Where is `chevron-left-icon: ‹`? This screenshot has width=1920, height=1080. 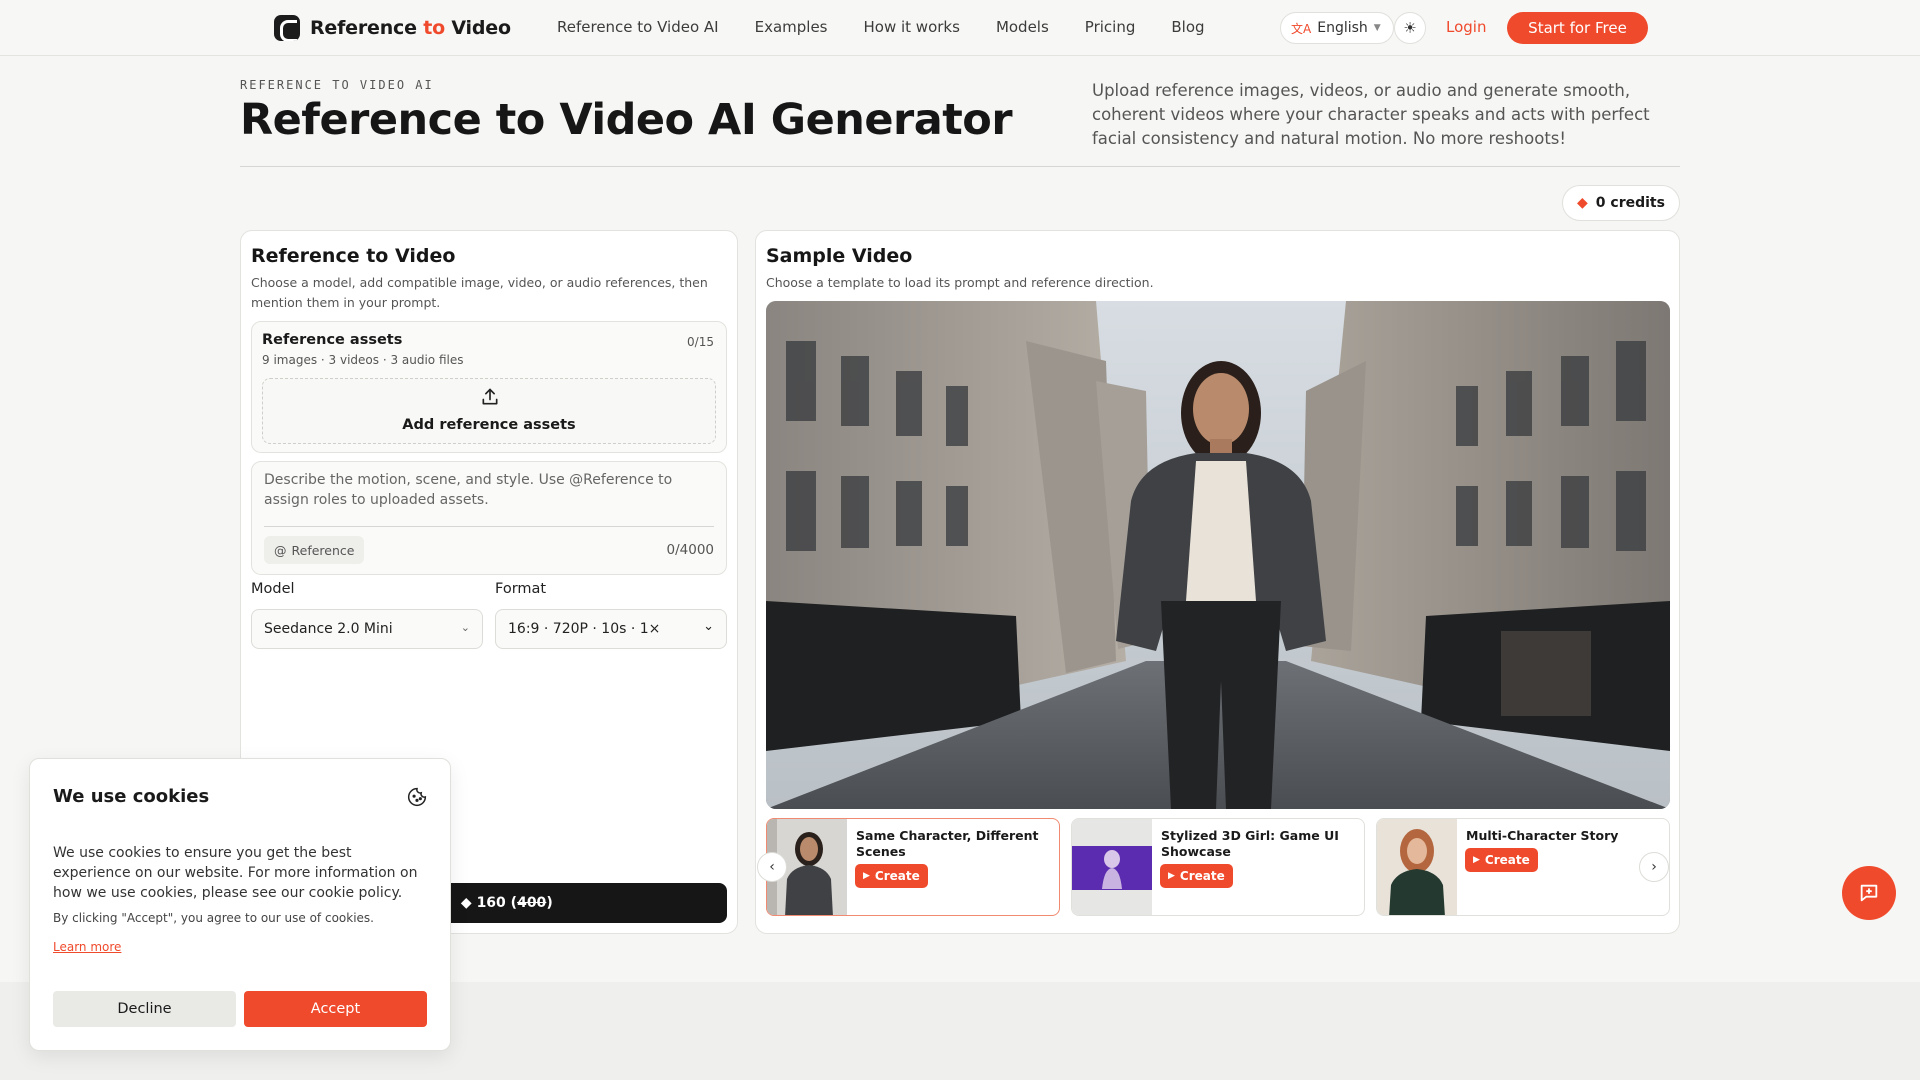
chevron-left-icon: ‹ is located at coordinates (772, 867).